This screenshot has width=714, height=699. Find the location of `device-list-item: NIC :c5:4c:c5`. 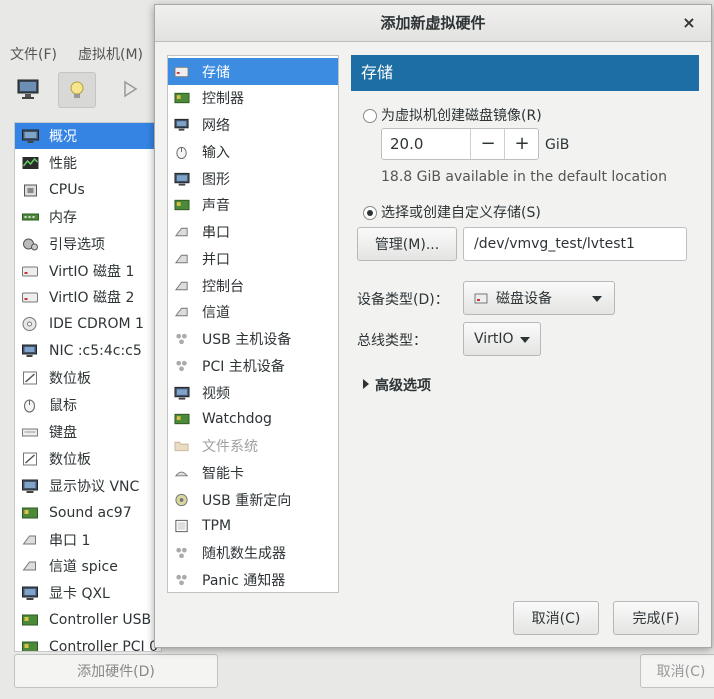

device-list-item: NIC :c5:4c:c5 is located at coordinates (88, 351).